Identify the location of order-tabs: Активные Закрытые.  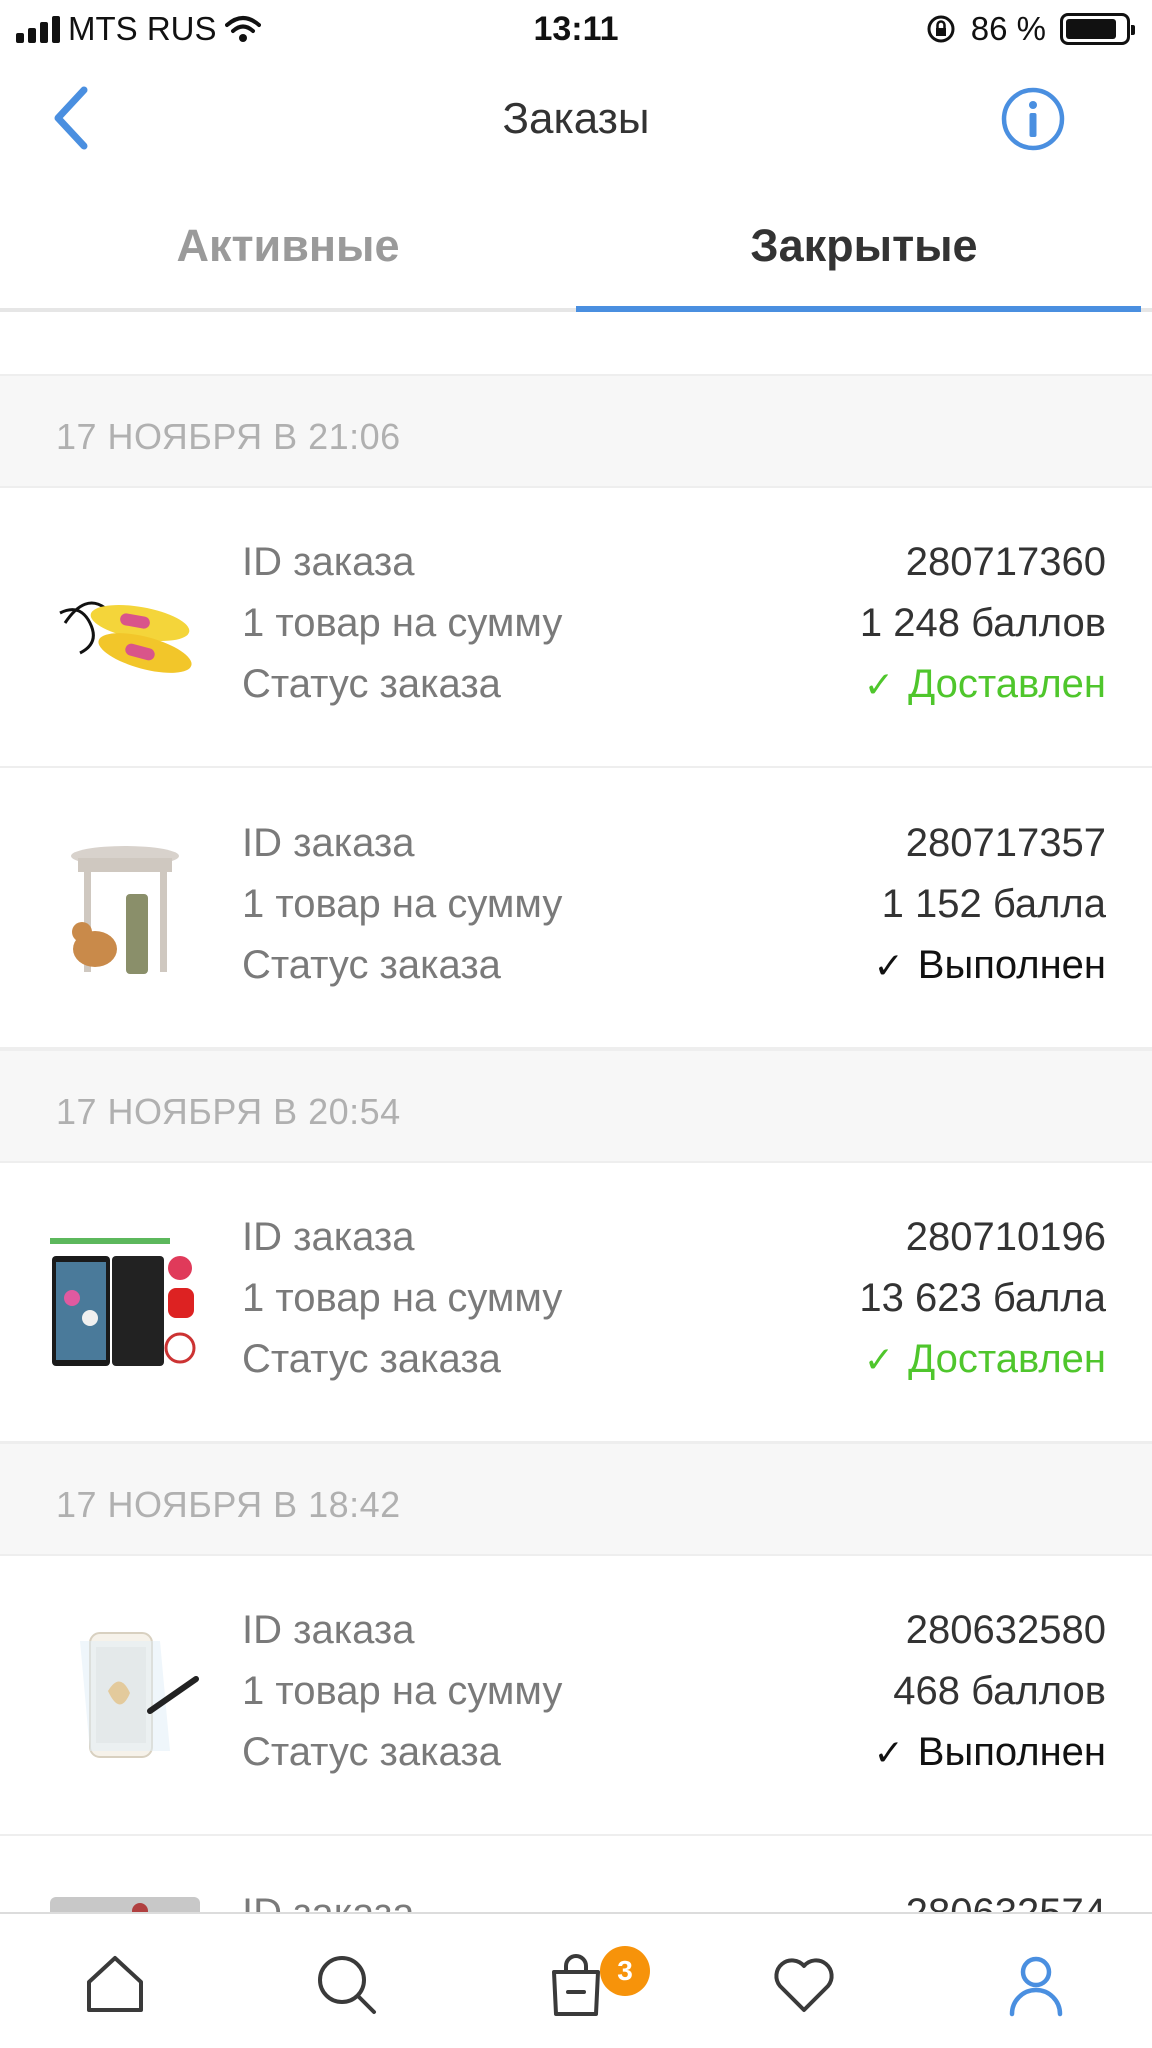
(576, 251).